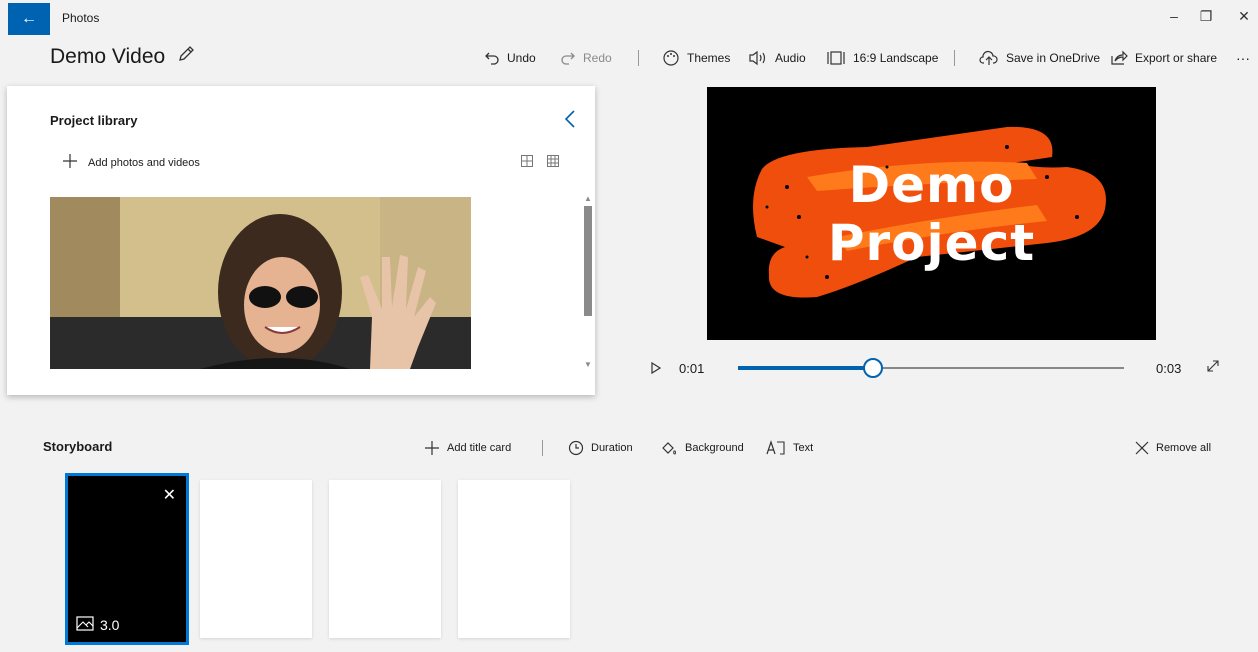 The height and width of the screenshot is (652, 1258). I want to click on undo-button: Undo, so click(510, 58).